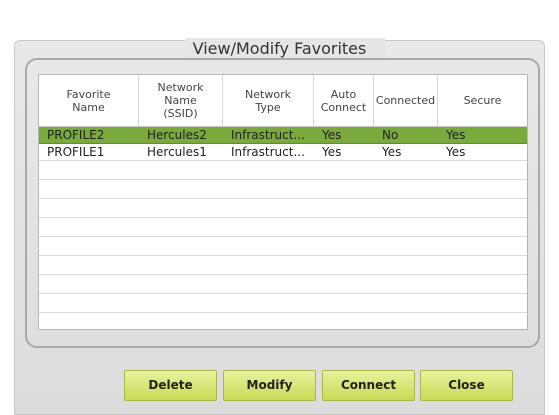 This screenshot has height=415, width=559. Describe the element at coordinates (76, 152) in the screenshot. I see `cell-favorite-name: PROFILE1` at that location.